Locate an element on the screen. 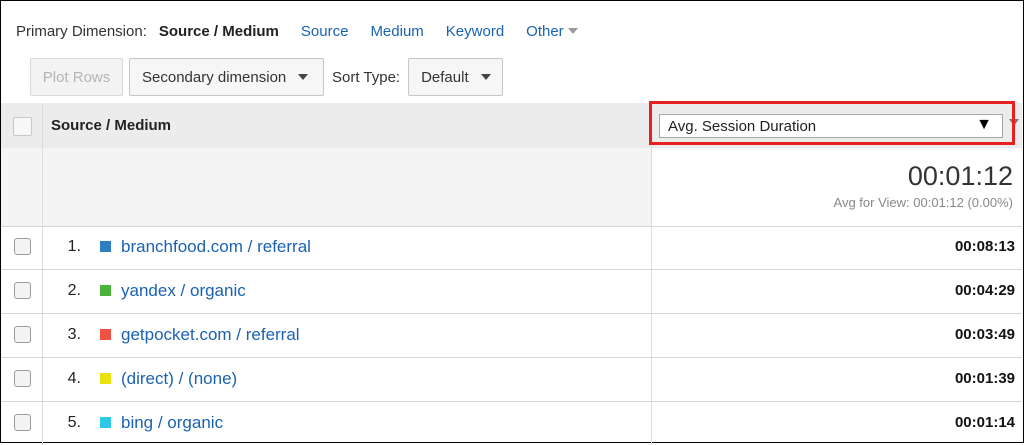 Image resolution: width=1024 pixels, height=445 pixels. dimension-medium-link: Medium is located at coordinates (396, 31).